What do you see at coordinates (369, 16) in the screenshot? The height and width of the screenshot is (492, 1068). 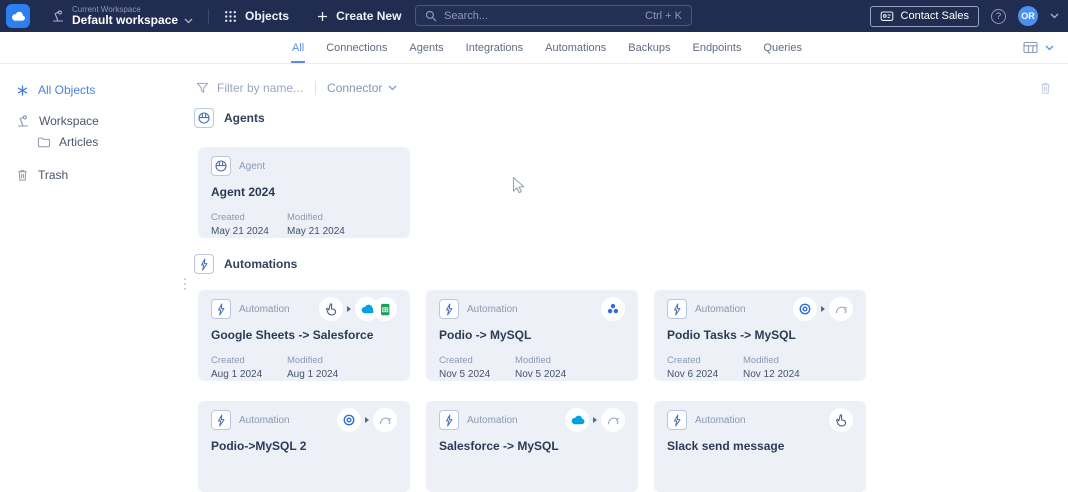 I see `create-new-label: Create New` at bounding box center [369, 16].